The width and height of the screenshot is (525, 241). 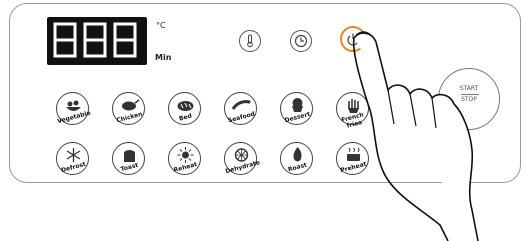 I want to click on vegetable-button: Vegetable, so click(x=73, y=108).